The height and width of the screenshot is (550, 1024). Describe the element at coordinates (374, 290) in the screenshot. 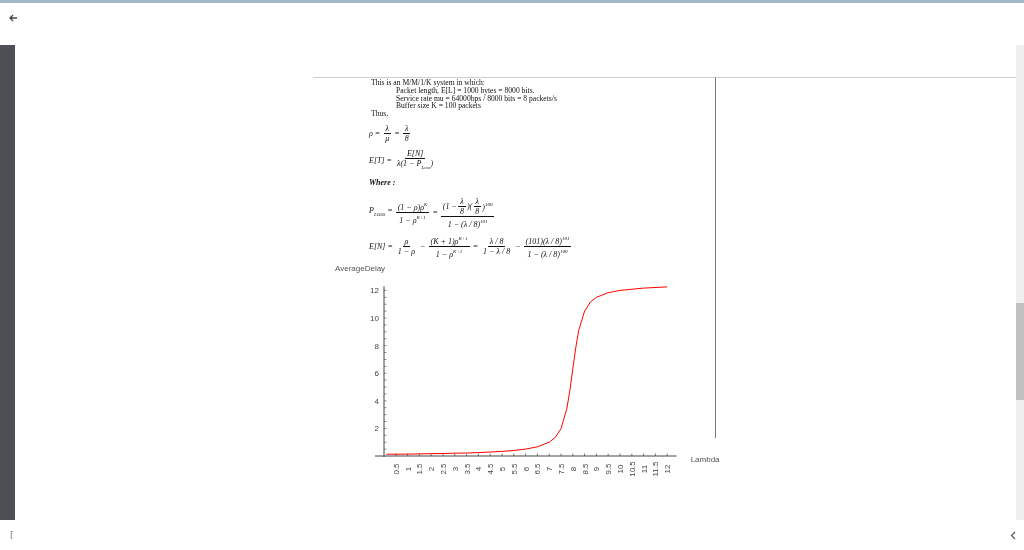

I see `y-tick-label: 12` at that location.